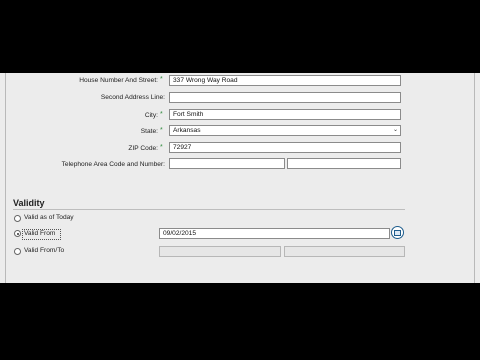 The width and height of the screenshot is (480, 360). I want to click on radio-valid-from, so click(17, 233).